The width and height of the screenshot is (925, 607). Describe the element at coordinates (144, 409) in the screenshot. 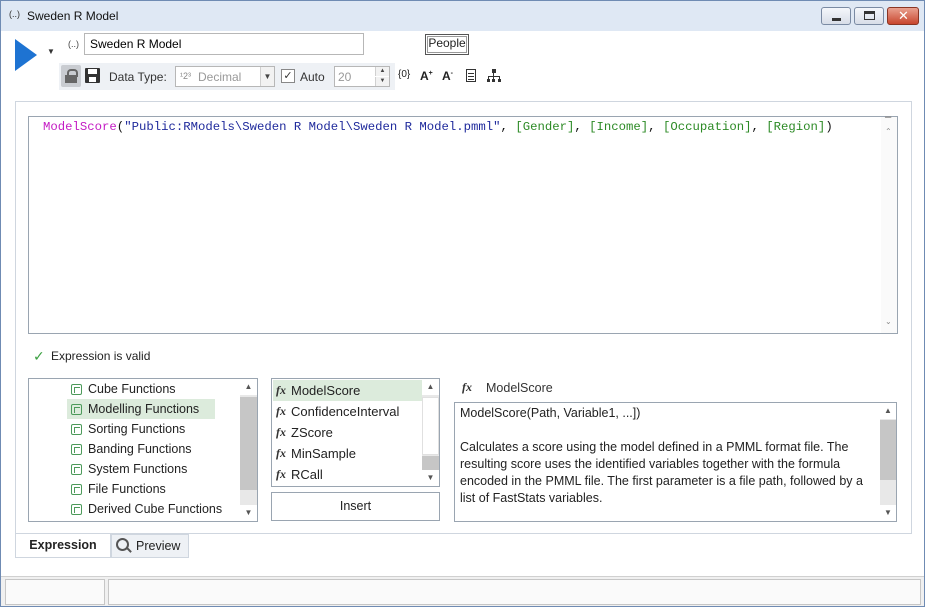

I see `category-label: Modelling Functions` at that location.